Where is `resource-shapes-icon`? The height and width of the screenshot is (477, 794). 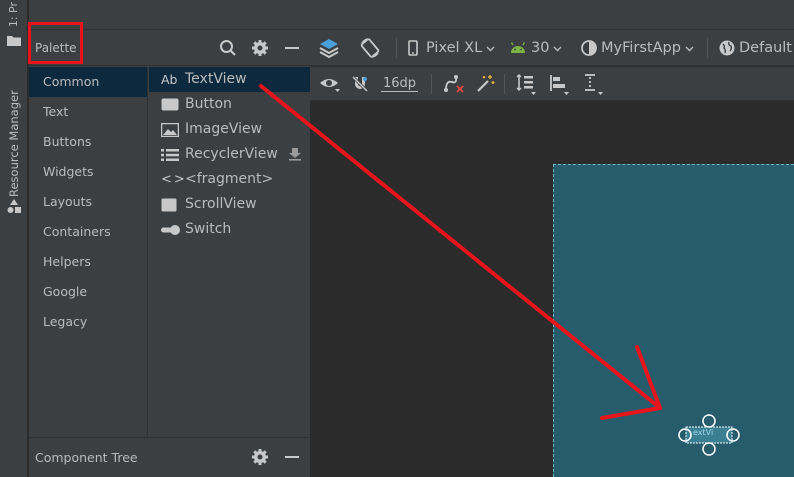 resource-shapes-icon is located at coordinates (14, 206).